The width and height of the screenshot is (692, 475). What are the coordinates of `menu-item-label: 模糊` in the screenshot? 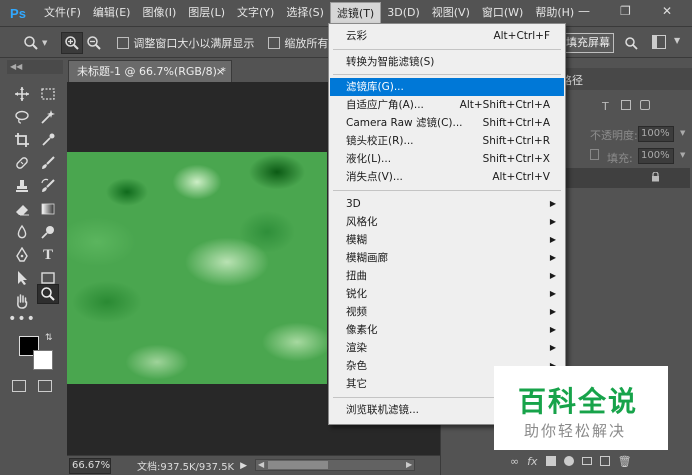 It's located at (356, 240).